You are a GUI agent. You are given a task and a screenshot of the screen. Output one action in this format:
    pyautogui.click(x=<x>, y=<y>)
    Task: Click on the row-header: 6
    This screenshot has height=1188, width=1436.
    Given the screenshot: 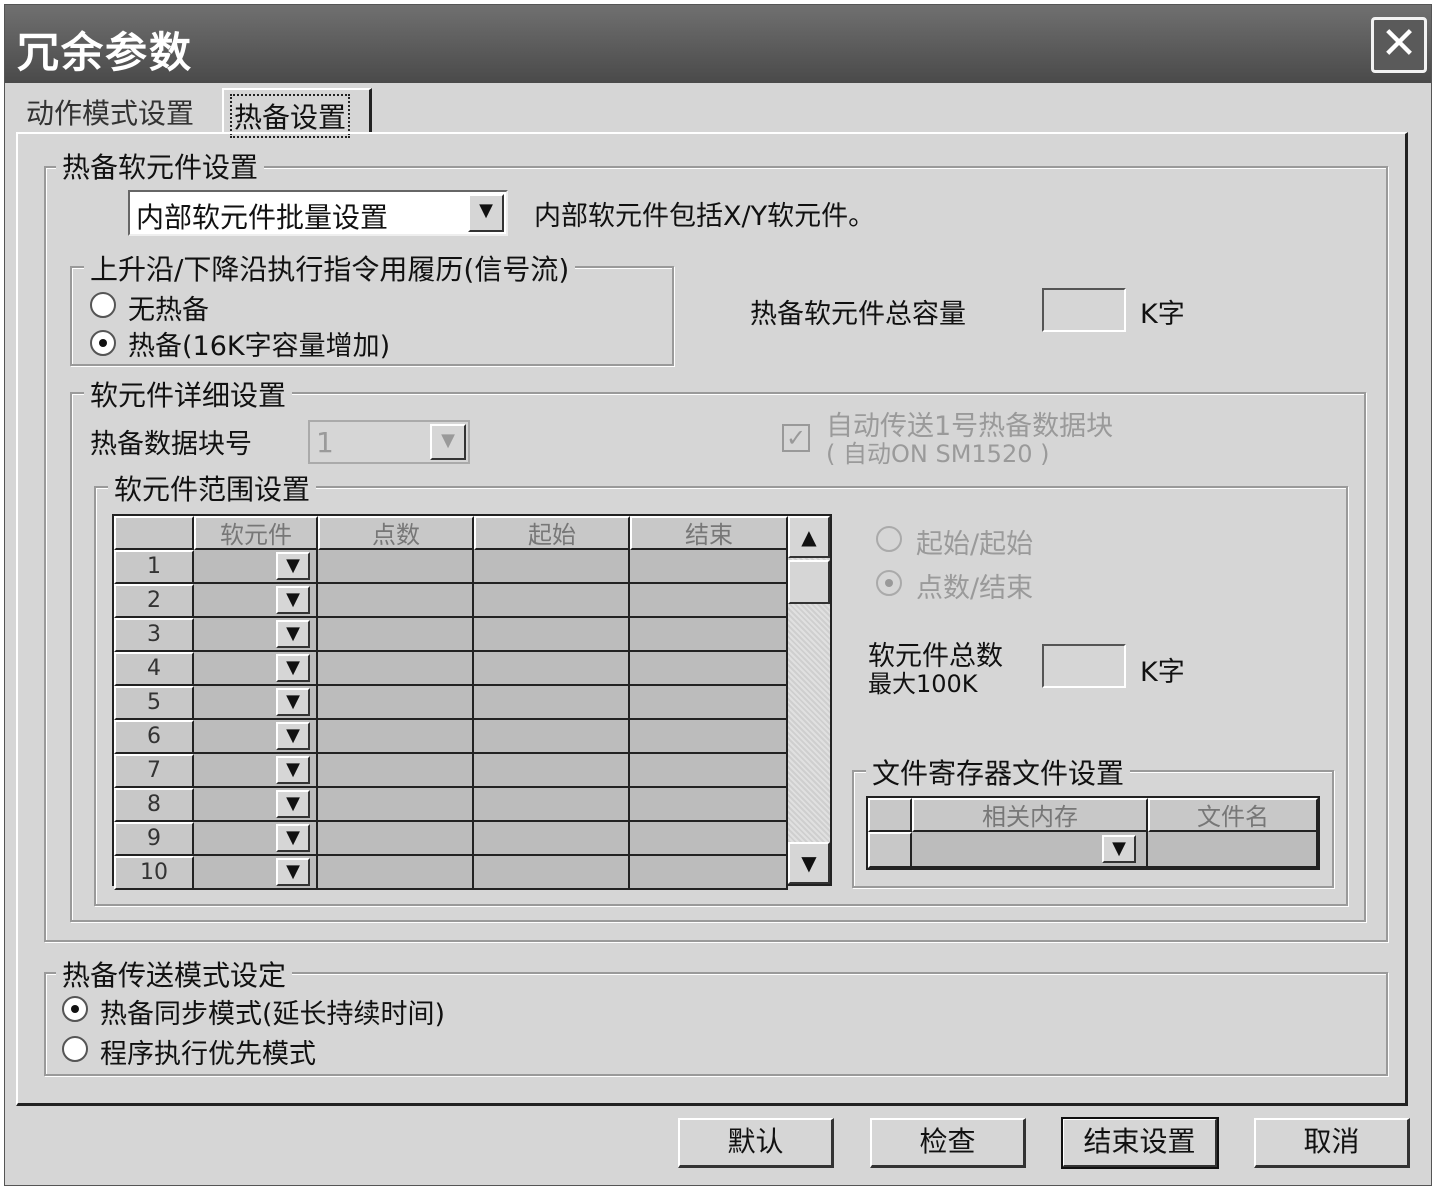 What is the action you would take?
    pyautogui.click(x=154, y=737)
    